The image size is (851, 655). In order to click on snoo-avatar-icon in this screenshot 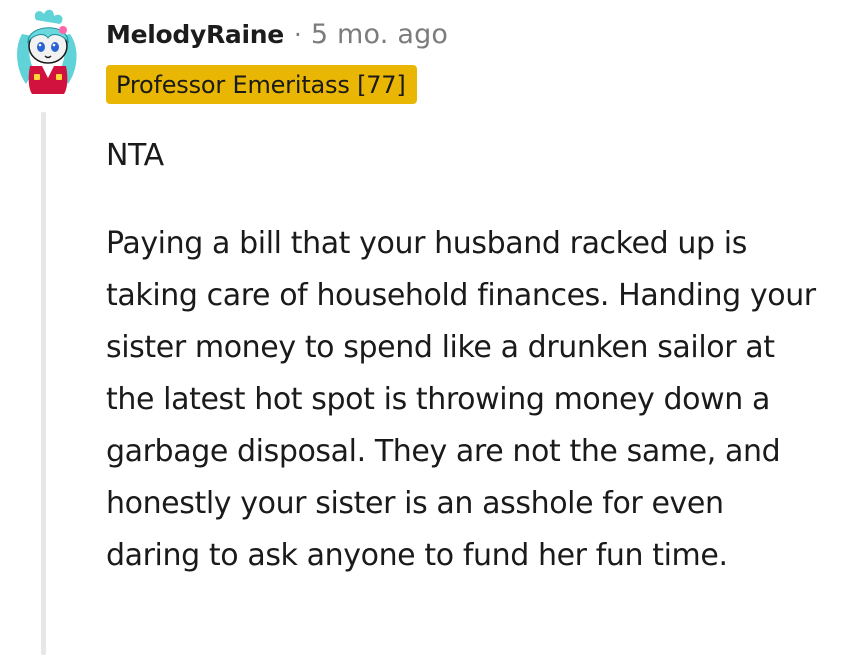, I will do `click(47, 51)`.